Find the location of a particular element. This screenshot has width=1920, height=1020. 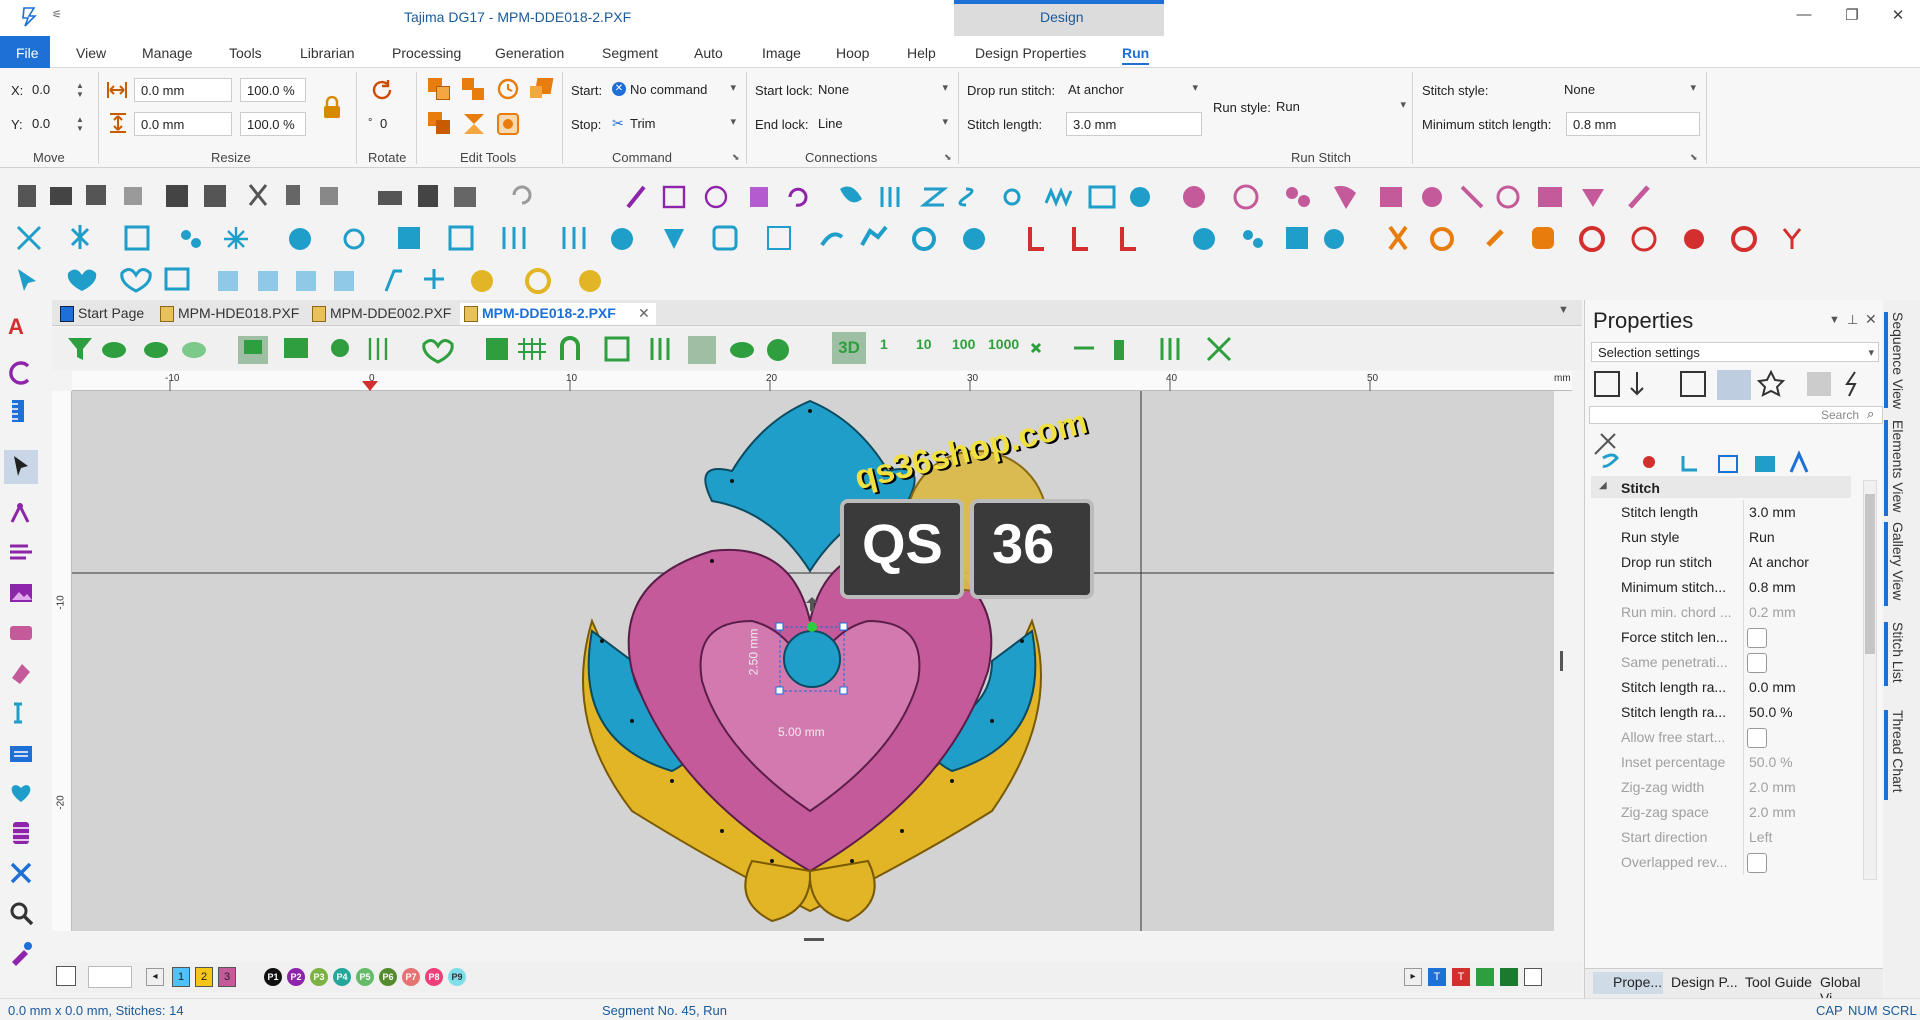

mirror-icon is located at coordinates (474, 124).